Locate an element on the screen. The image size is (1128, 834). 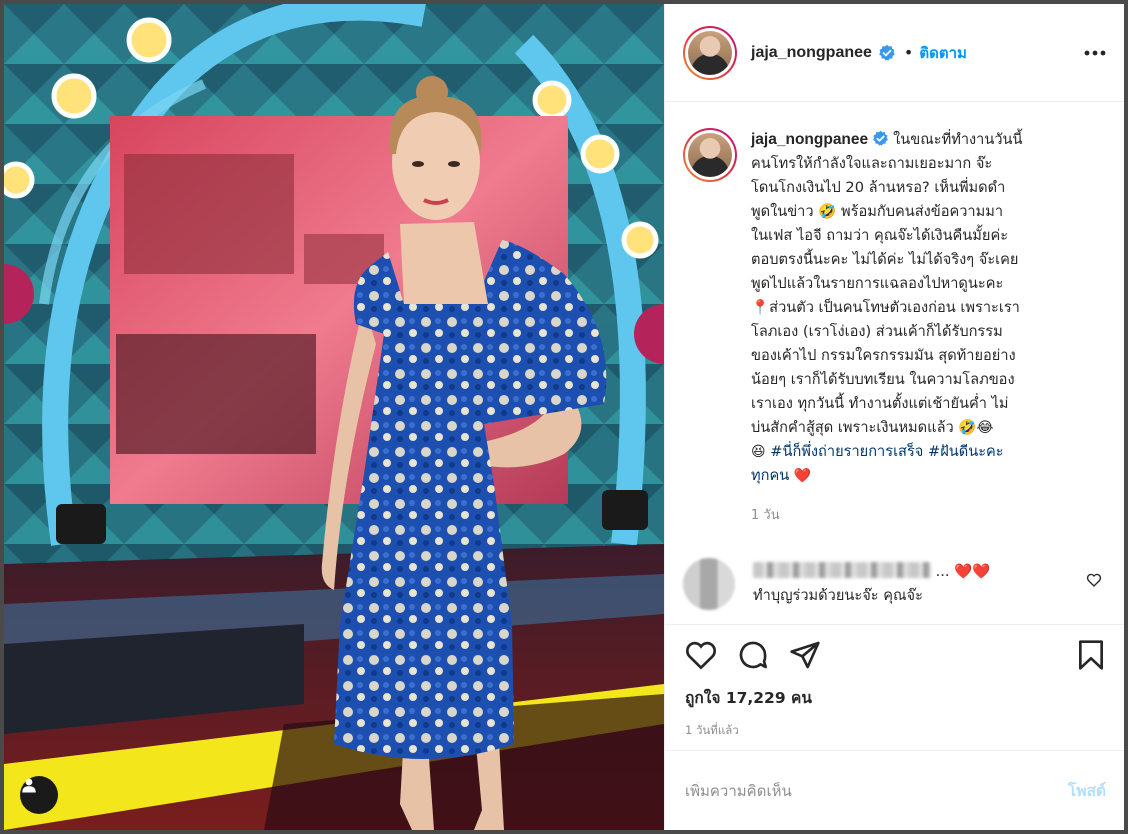
heart-emoji: ❤️ is located at coordinates (802, 476).